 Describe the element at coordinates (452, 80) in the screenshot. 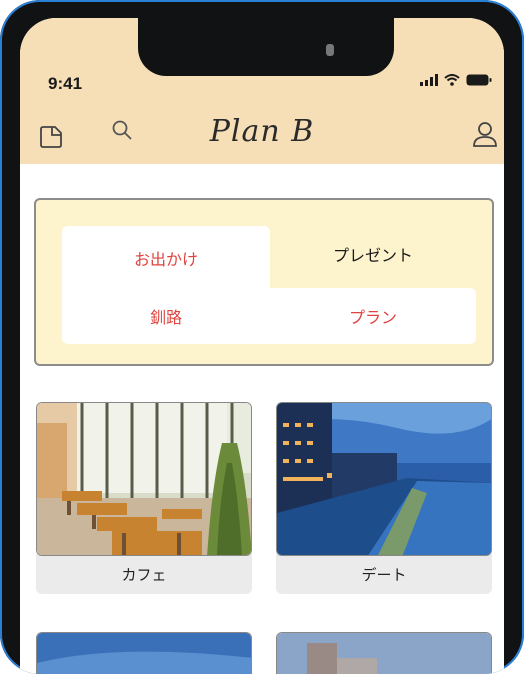

I see `wifi-icon` at that location.